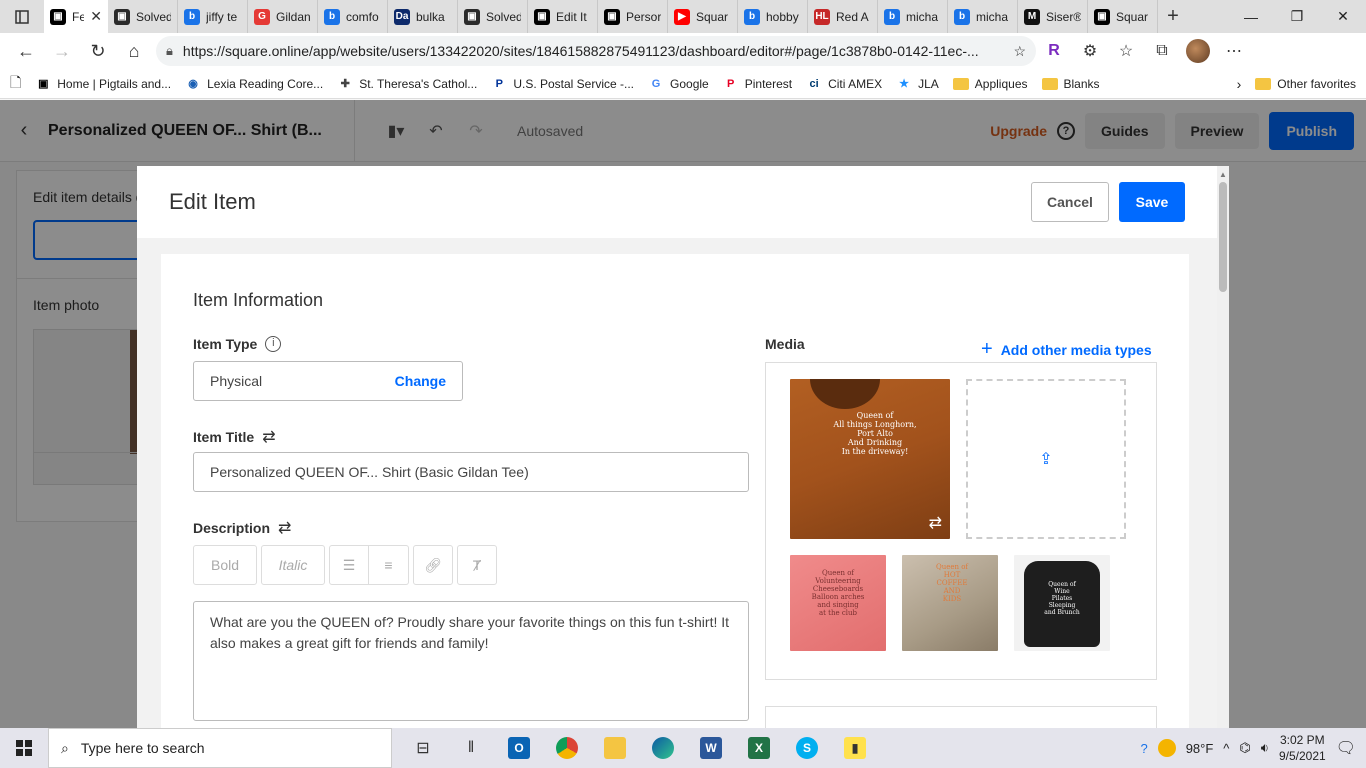 The width and height of the screenshot is (1366, 768). I want to click on volume-icon: 🔉︎, so click(1265, 748).